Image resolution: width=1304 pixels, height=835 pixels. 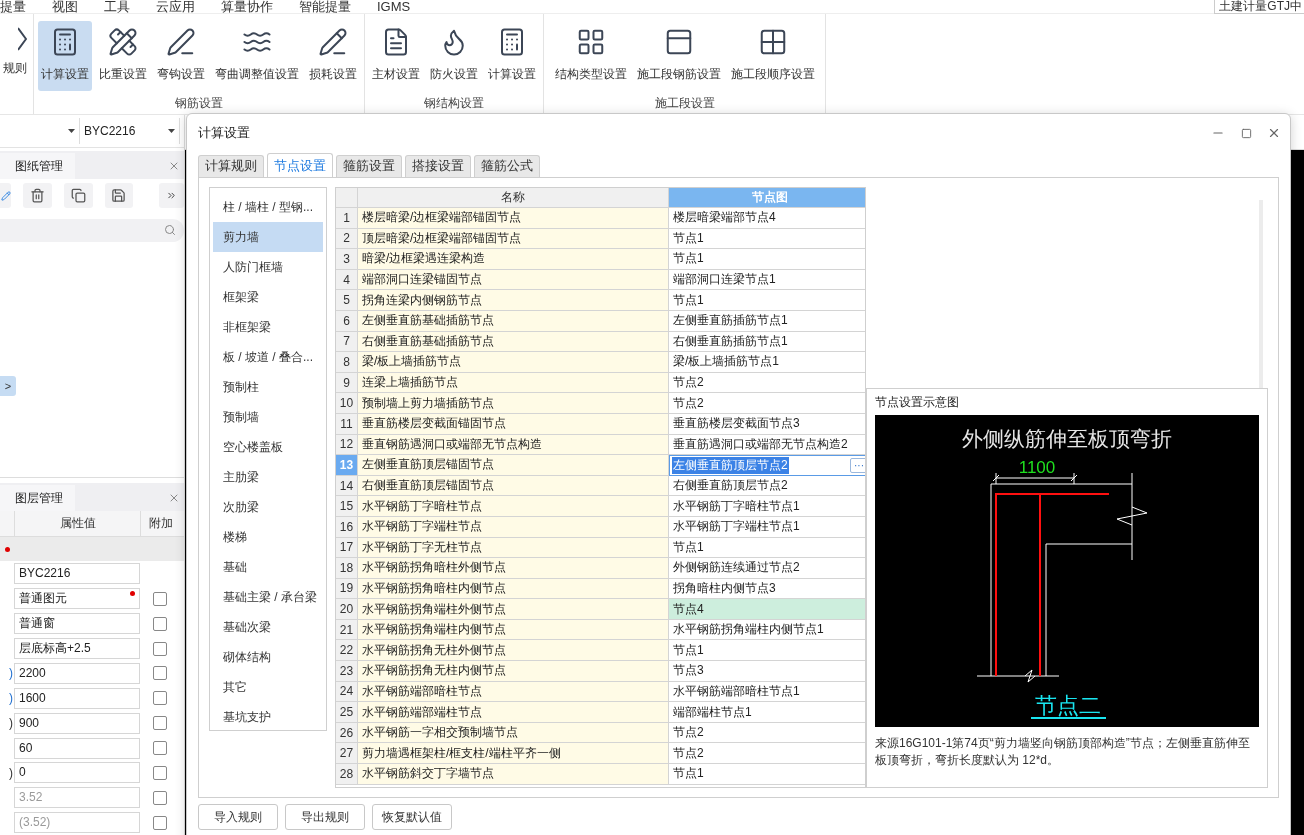 I want to click on dropdown: BYC2216, so click(x=130, y=130).